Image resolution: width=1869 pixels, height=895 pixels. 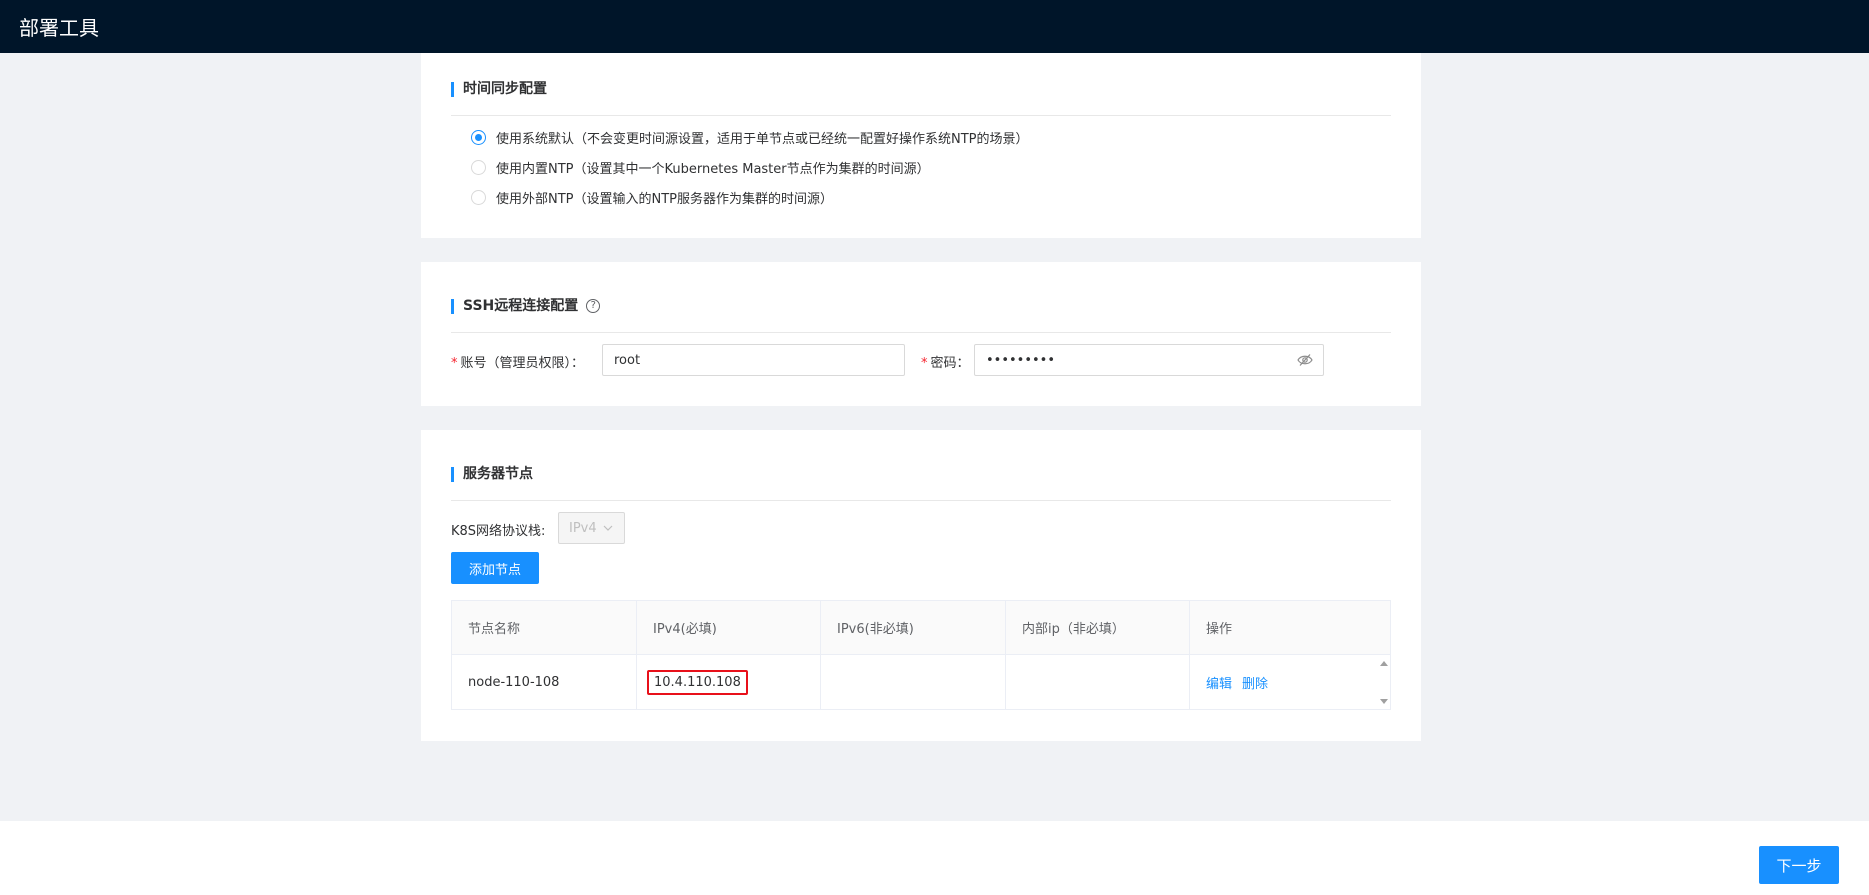 I want to click on radio-option-external-ntp: 使用外部NTP（设置输入的NTP服务器作为集群的时间源）, so click(x=652, y=197).